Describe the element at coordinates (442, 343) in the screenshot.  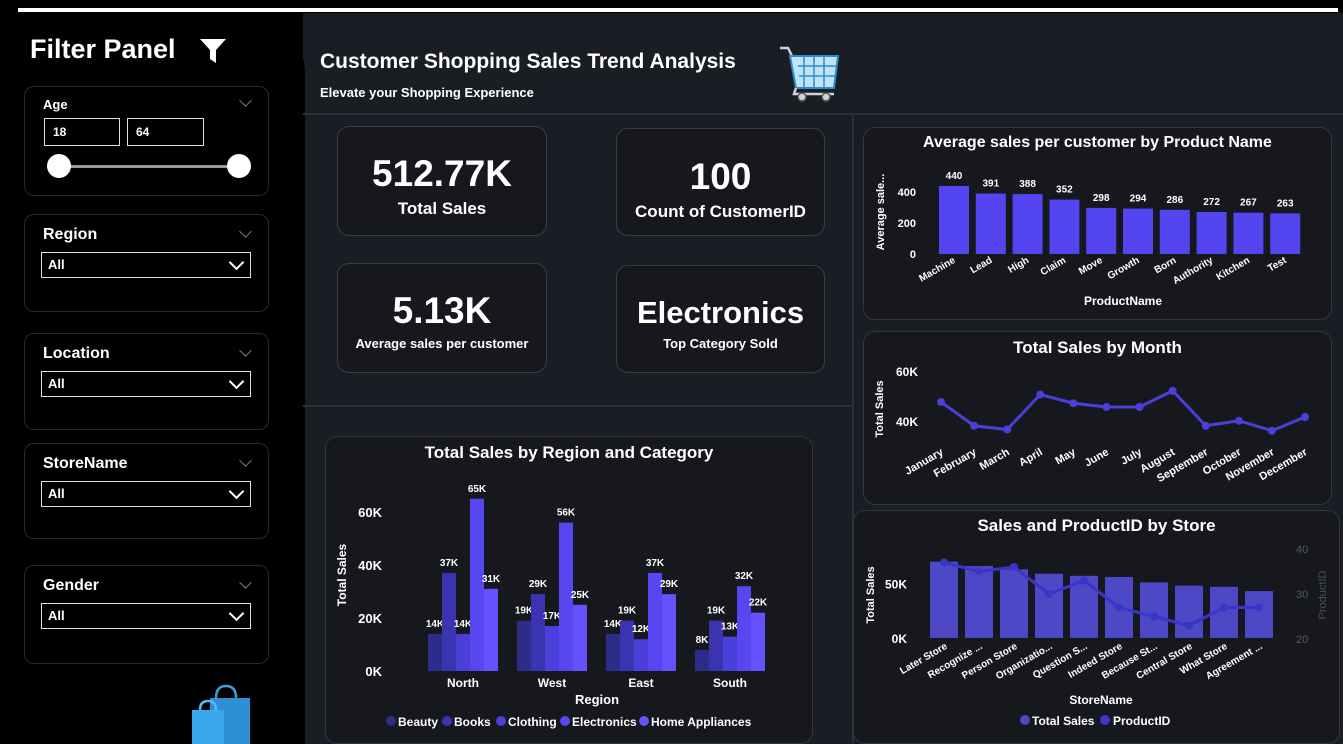
I see `avg-sales-label: Average sales per customer` at that location.